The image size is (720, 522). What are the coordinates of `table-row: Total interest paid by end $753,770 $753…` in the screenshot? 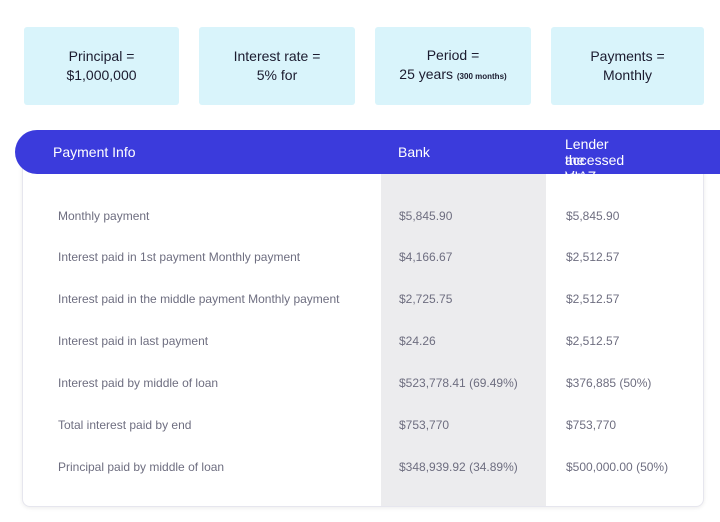 It's located at (363, 426).